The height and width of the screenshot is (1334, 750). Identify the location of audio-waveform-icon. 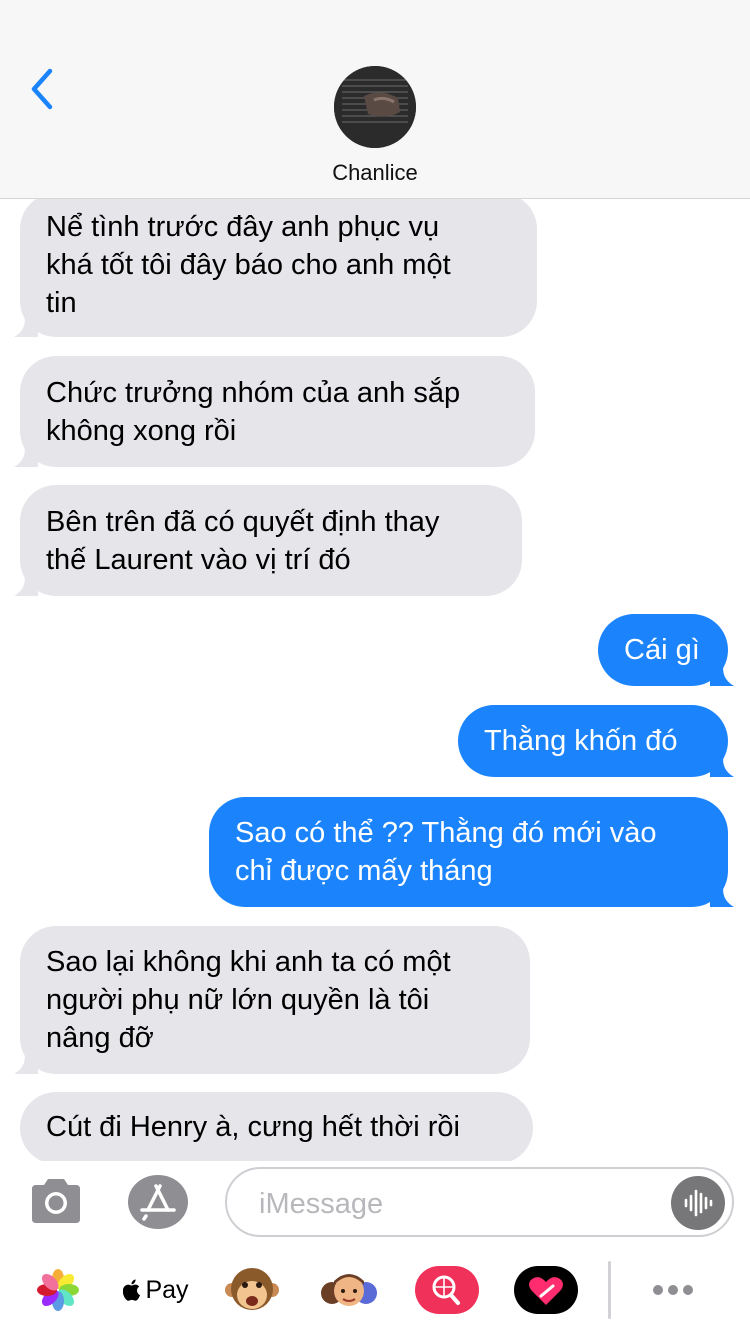
(698, 1203).